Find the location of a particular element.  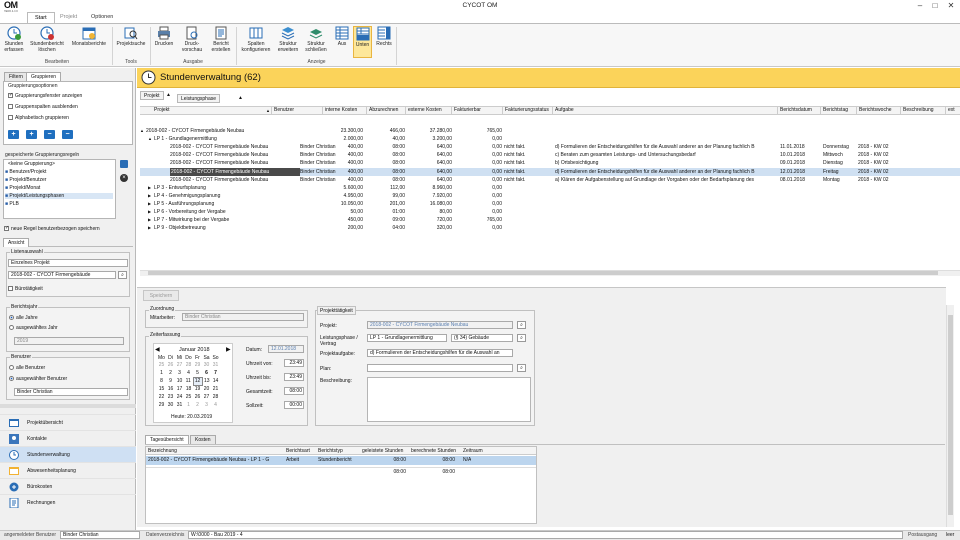

nav-projektuebersicht: Projektübersicht is located at coordinates (68, 422).